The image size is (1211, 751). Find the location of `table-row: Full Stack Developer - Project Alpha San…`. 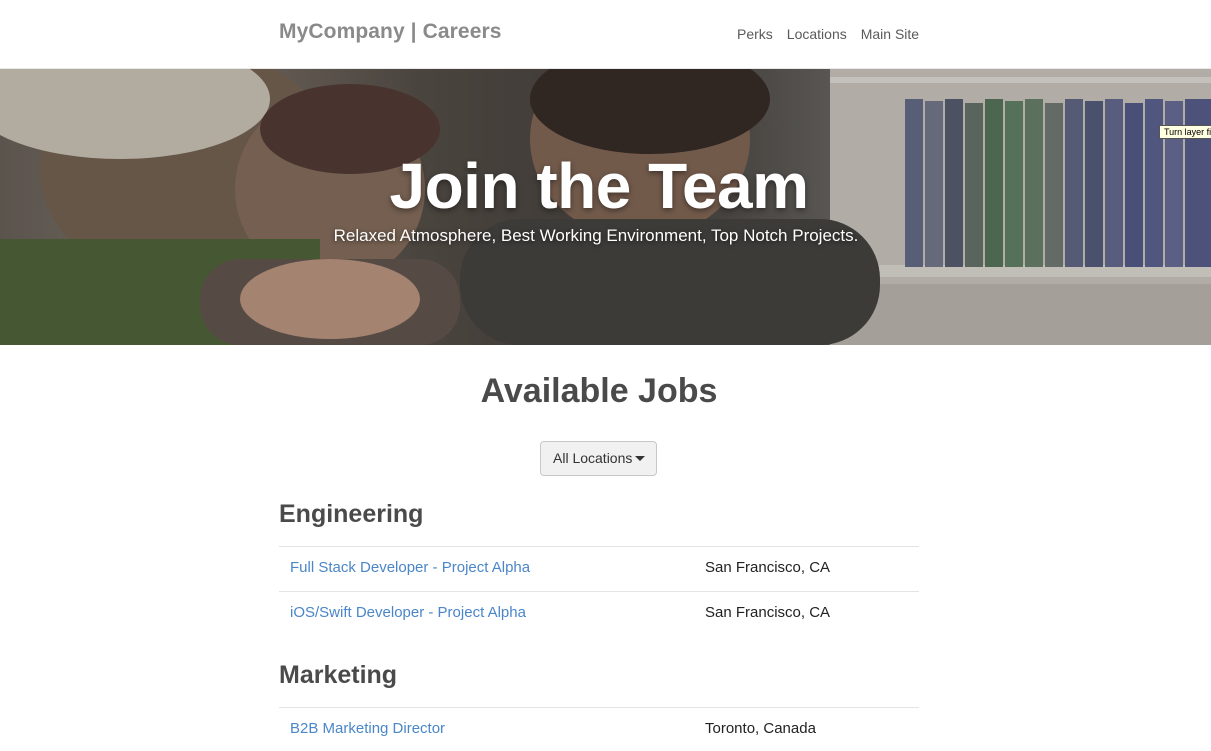

table-row: Full Stack Developer - Project Alpha San… is located at coordinates (599, 568).